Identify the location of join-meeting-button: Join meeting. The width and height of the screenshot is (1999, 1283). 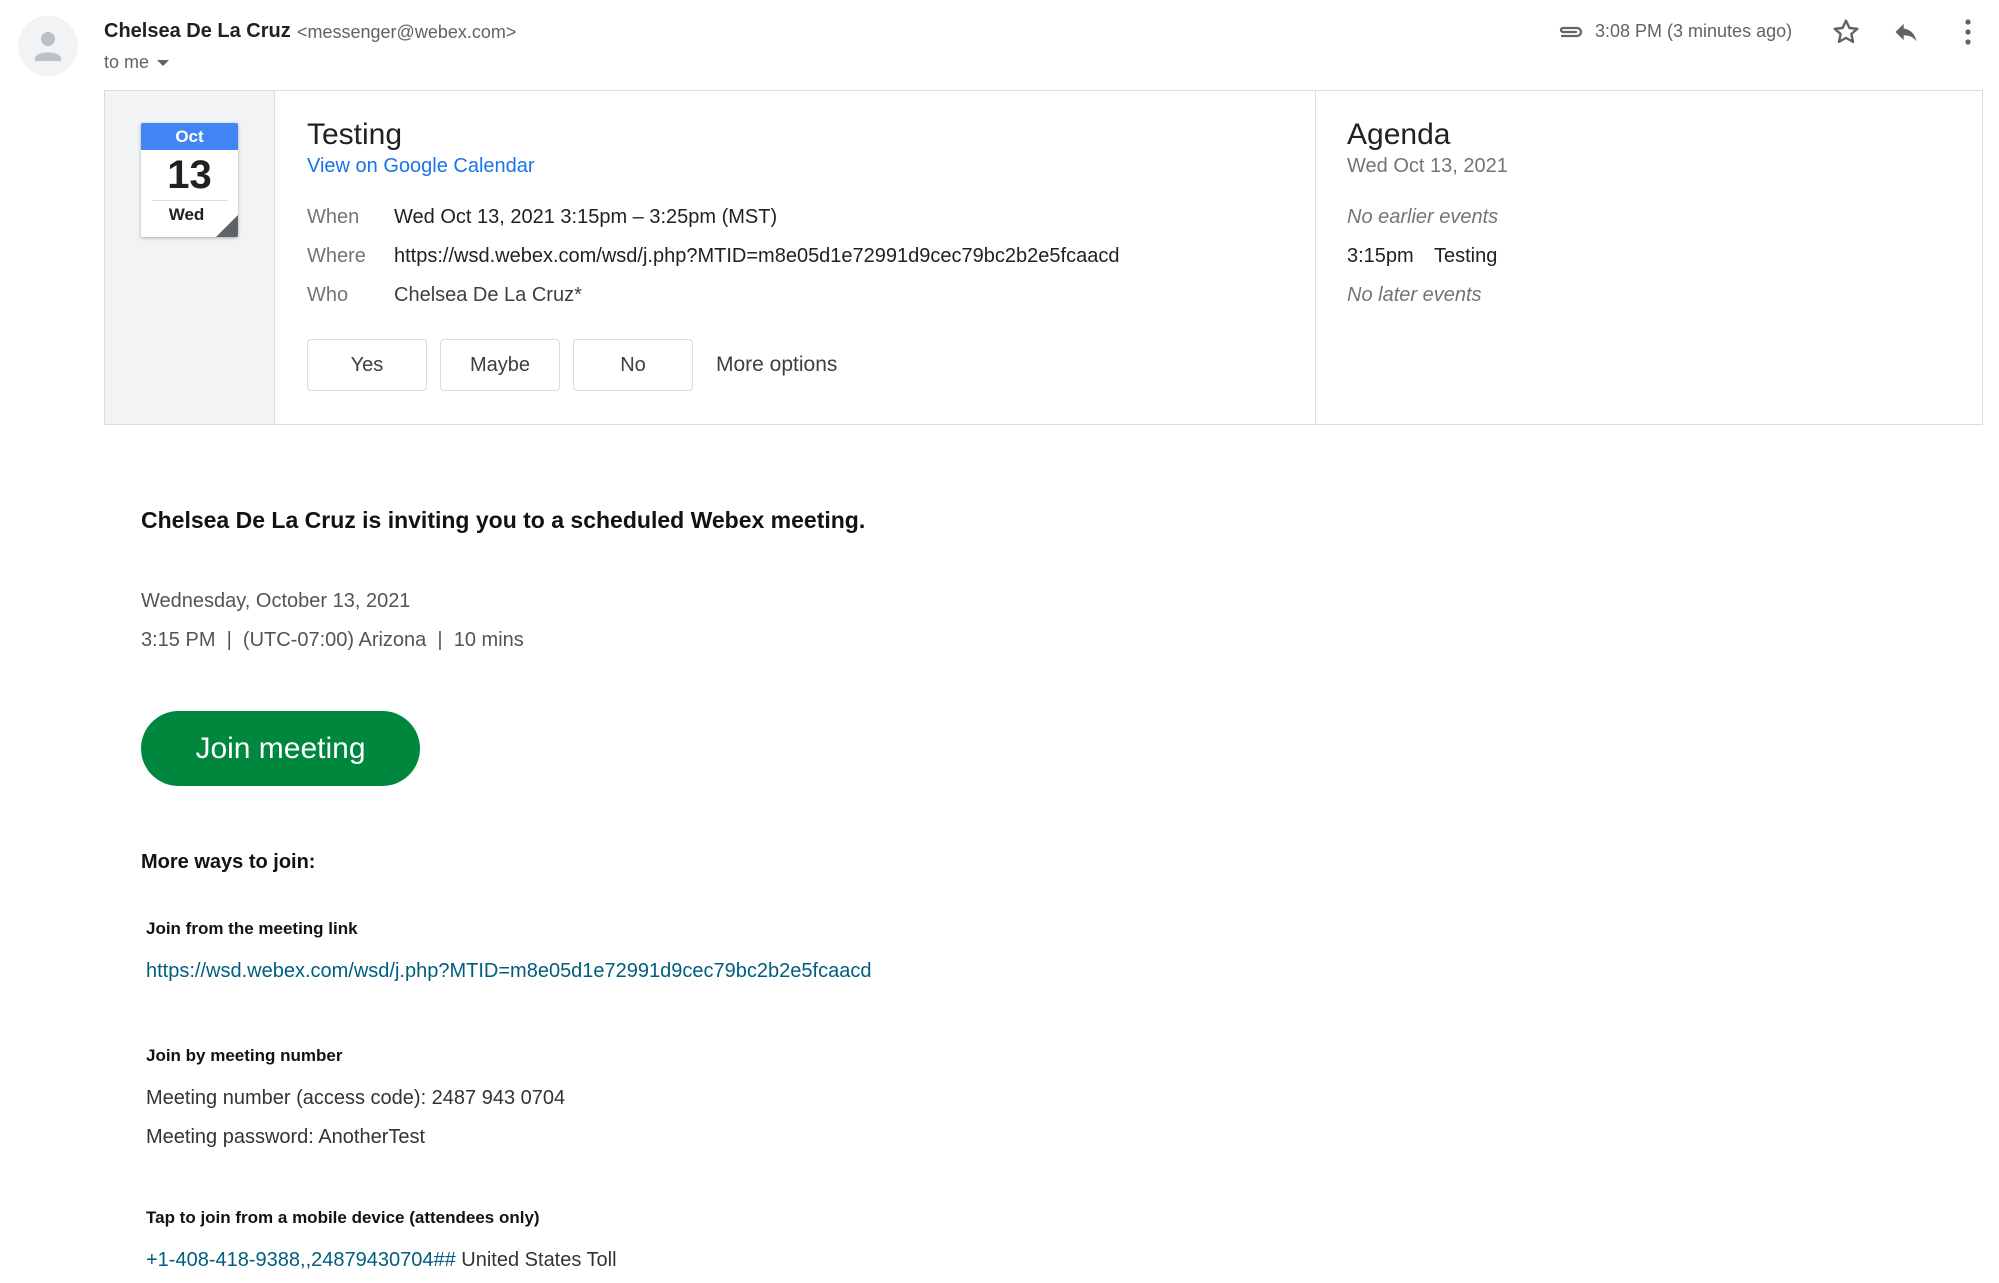
(280, 748).